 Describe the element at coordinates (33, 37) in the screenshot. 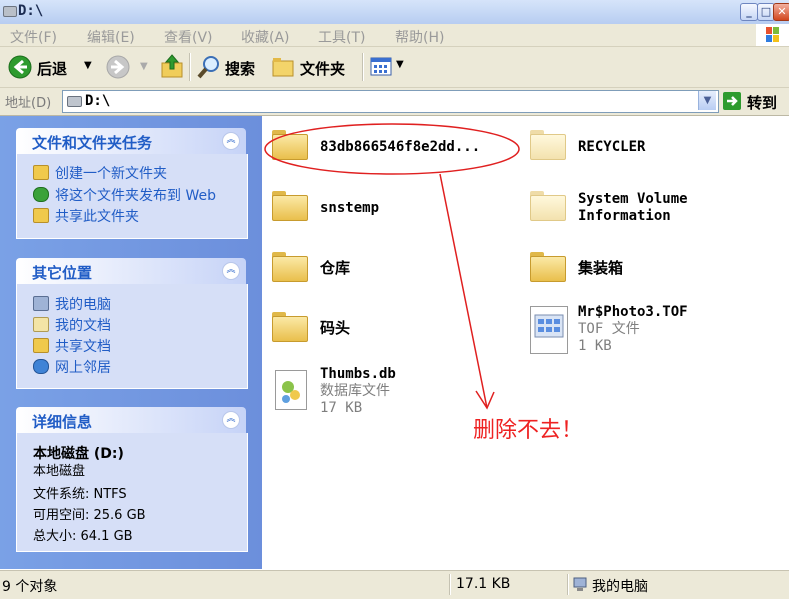

I see `menu-file: 文件(F)` at that location.